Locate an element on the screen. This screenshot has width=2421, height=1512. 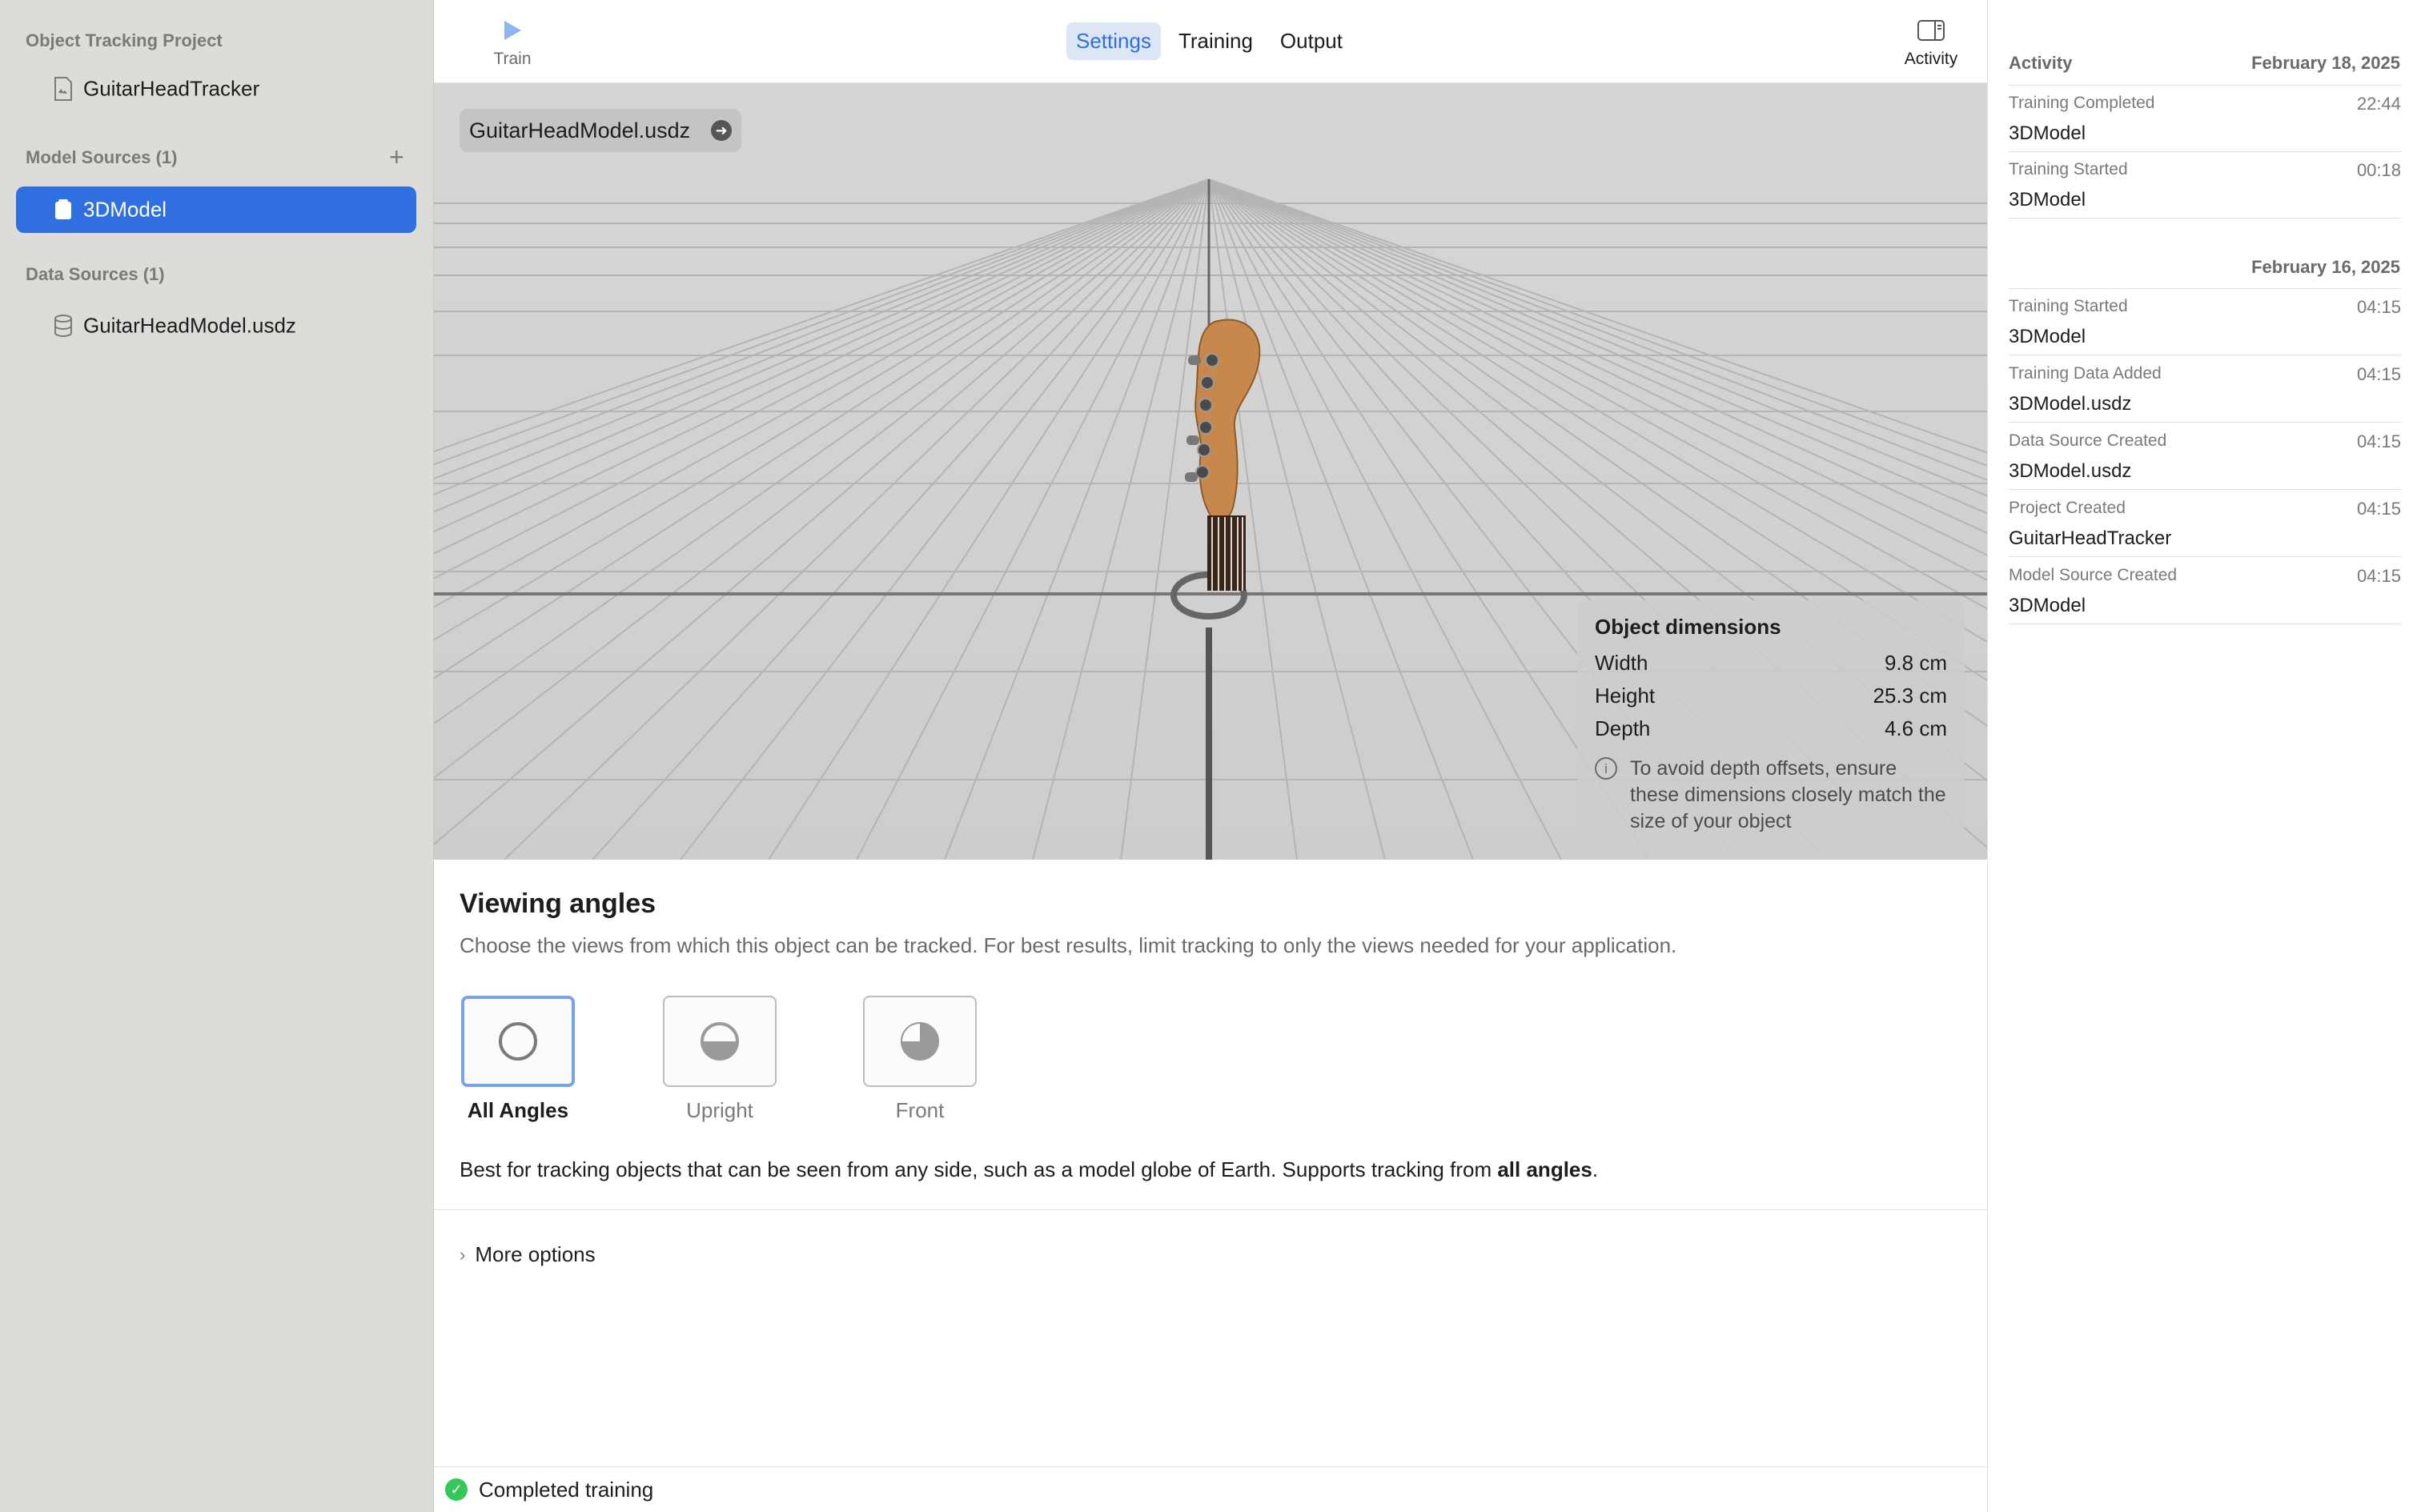
divider is located at coordinates (1210, 1209).